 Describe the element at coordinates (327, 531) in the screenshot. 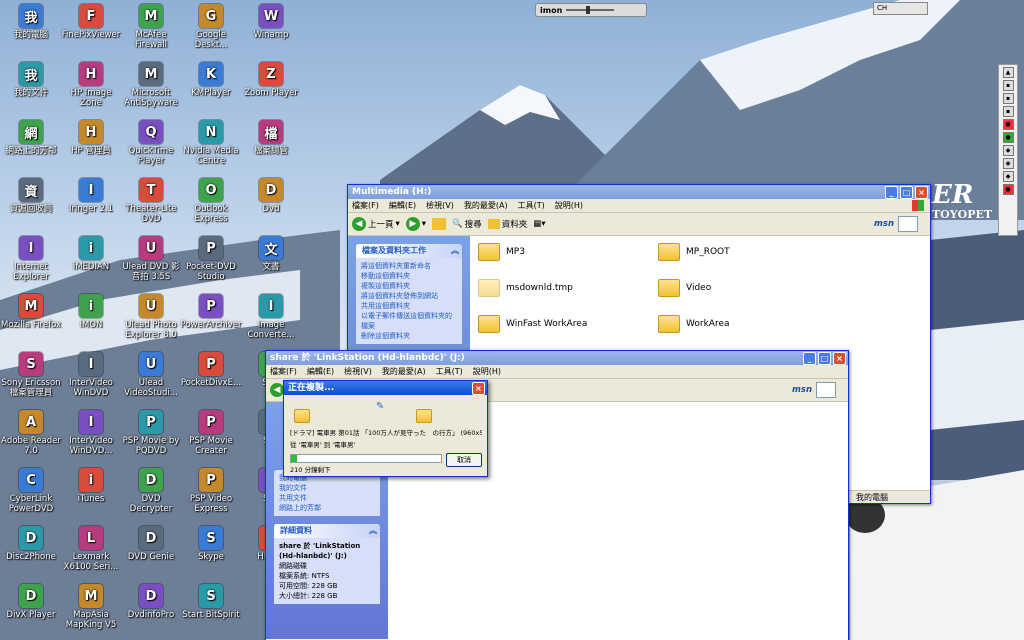

I see `details-header: 詳細資料 ︽` at that location.